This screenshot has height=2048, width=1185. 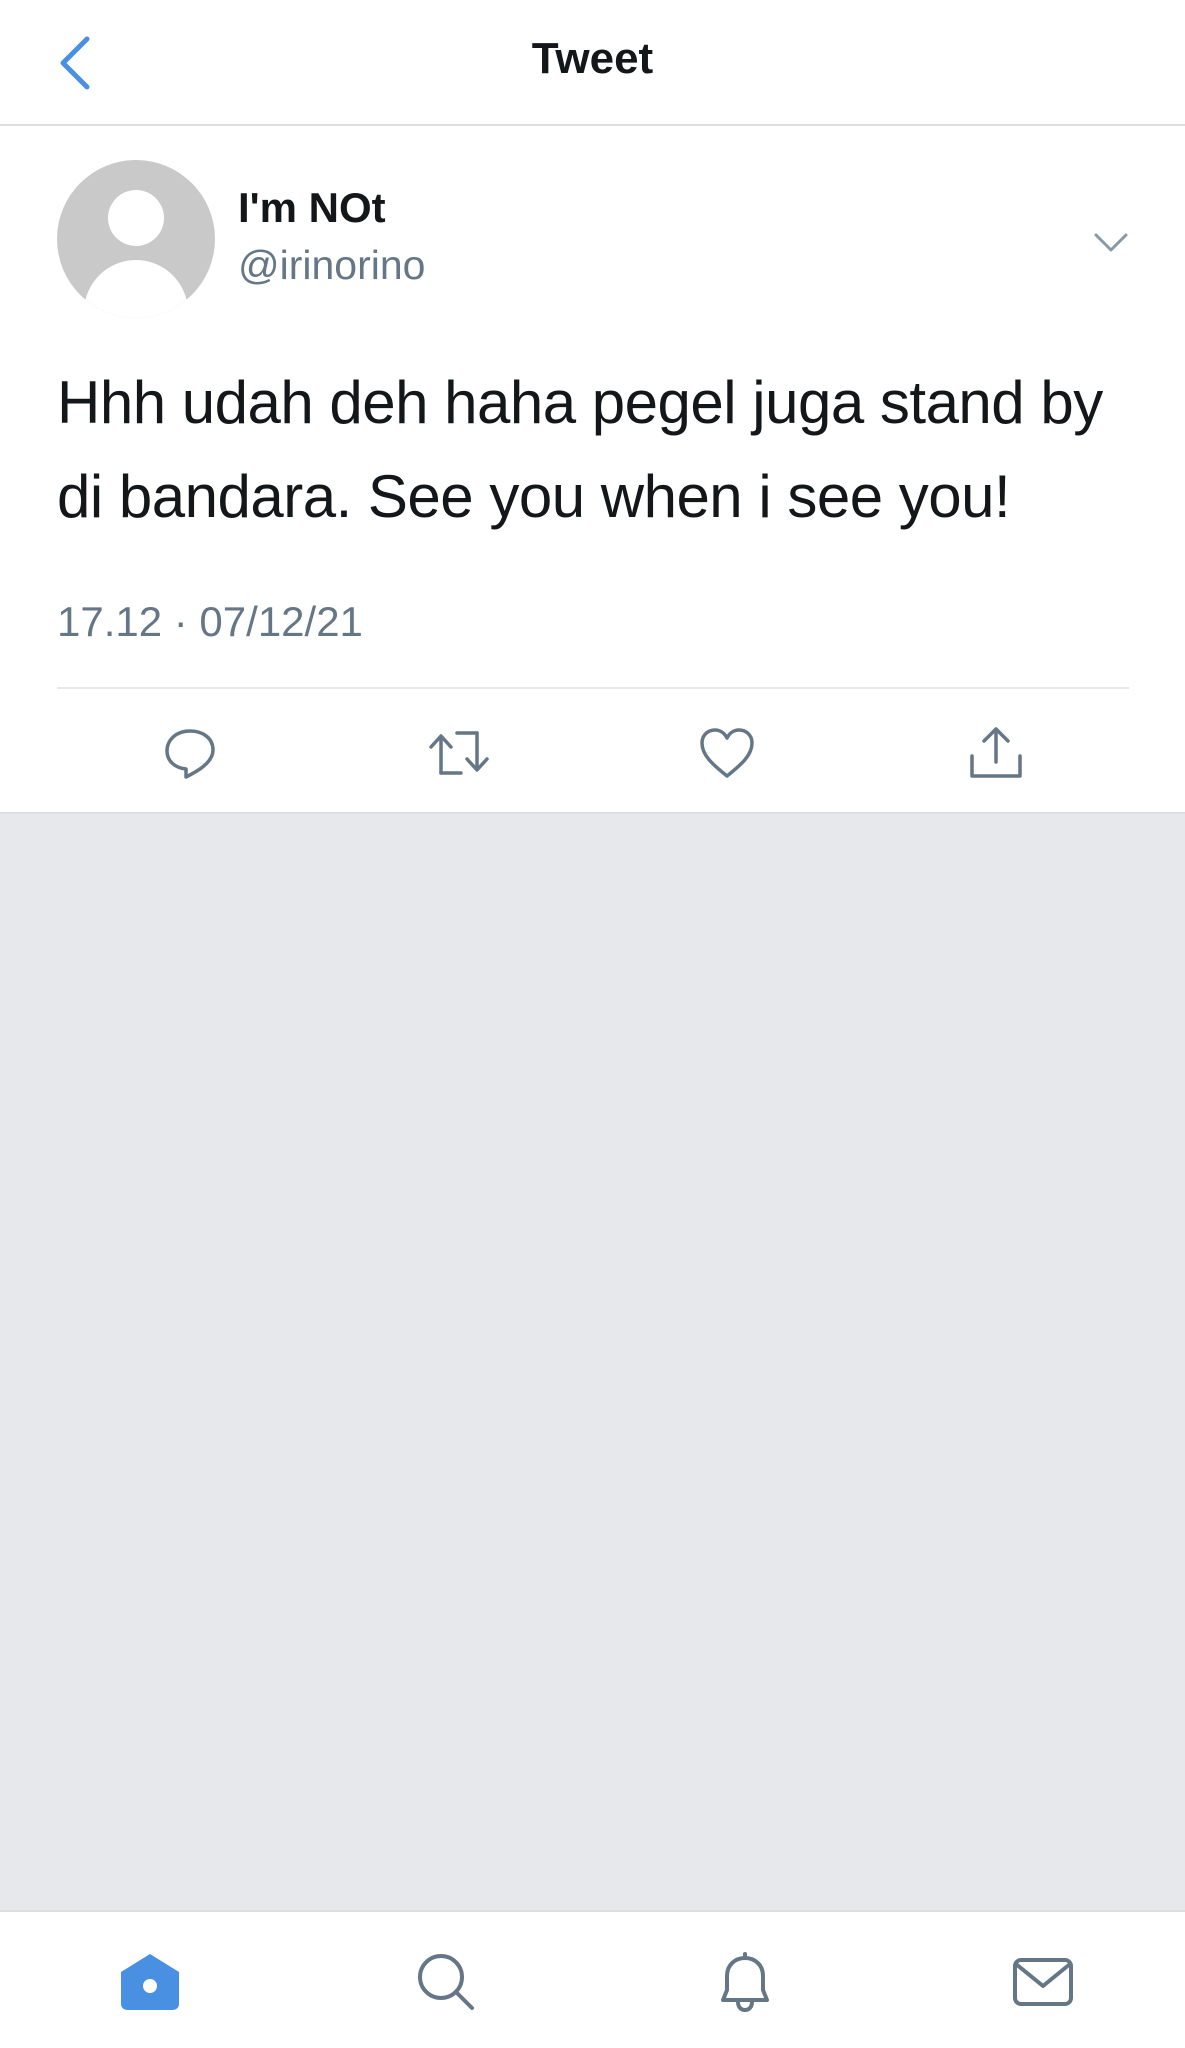 I want to click on like-button, so click(x=727, y=753).